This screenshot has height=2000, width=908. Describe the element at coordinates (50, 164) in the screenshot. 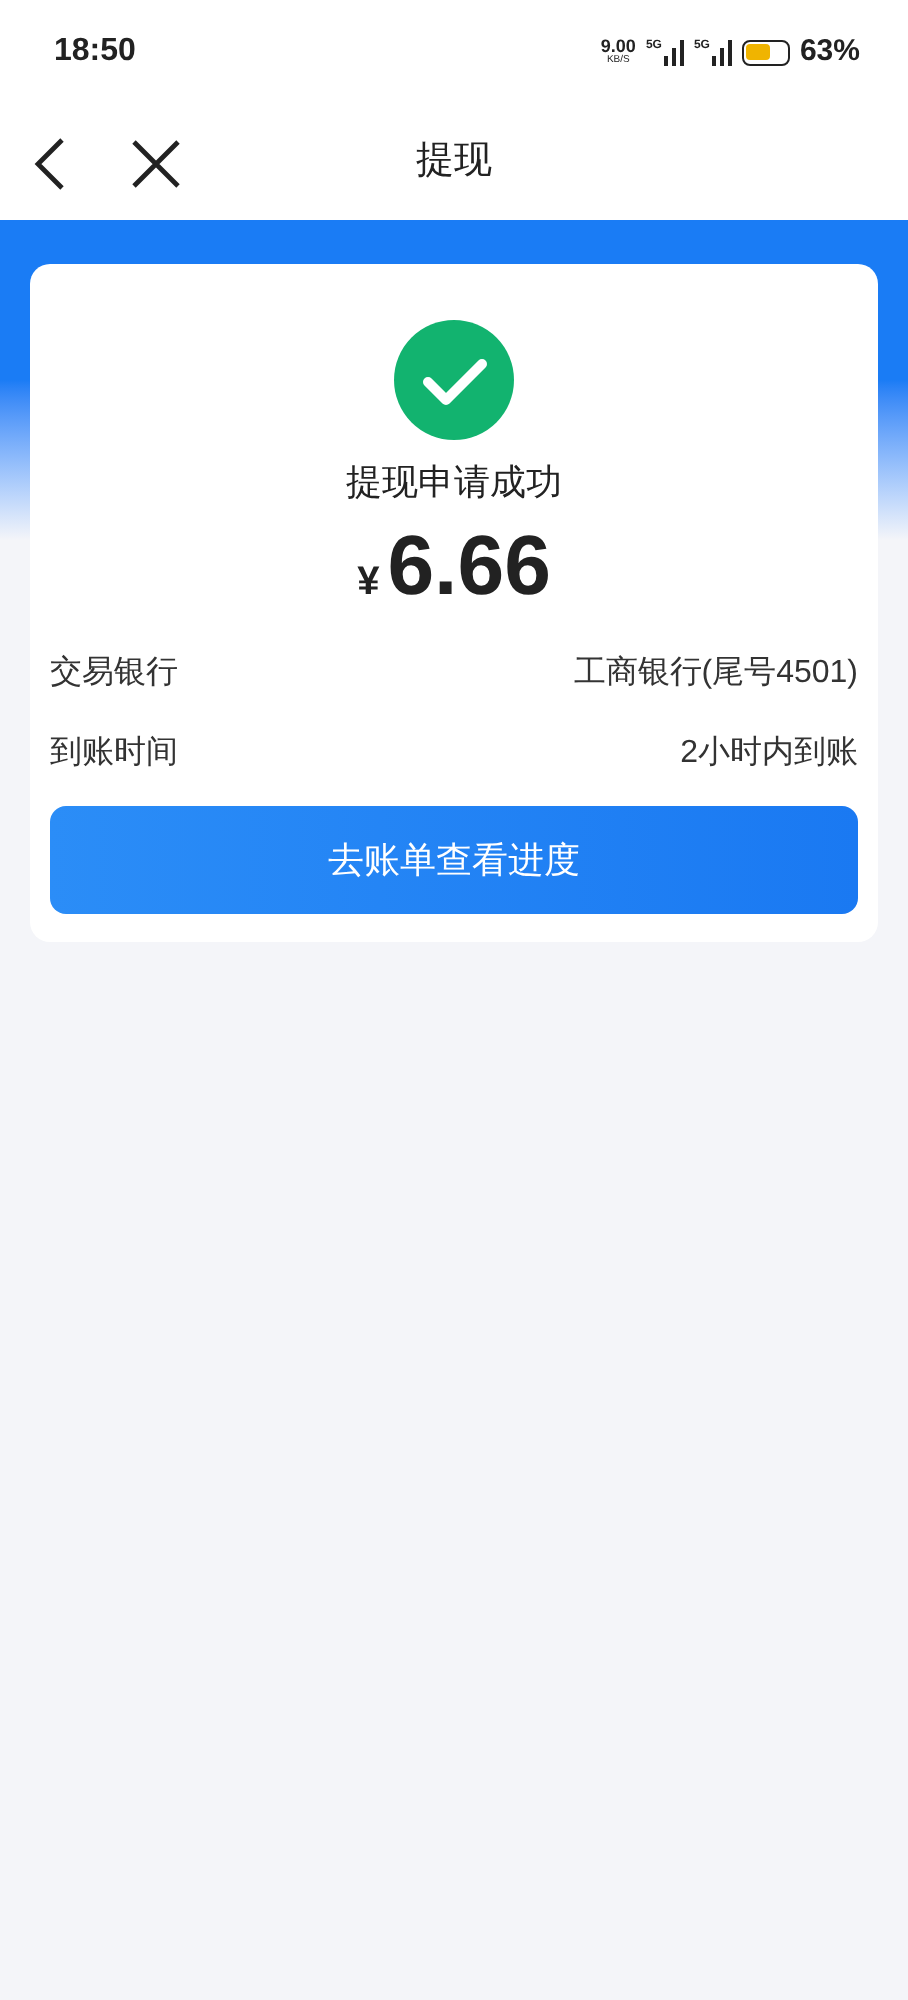

I see `back-icon` at that location.